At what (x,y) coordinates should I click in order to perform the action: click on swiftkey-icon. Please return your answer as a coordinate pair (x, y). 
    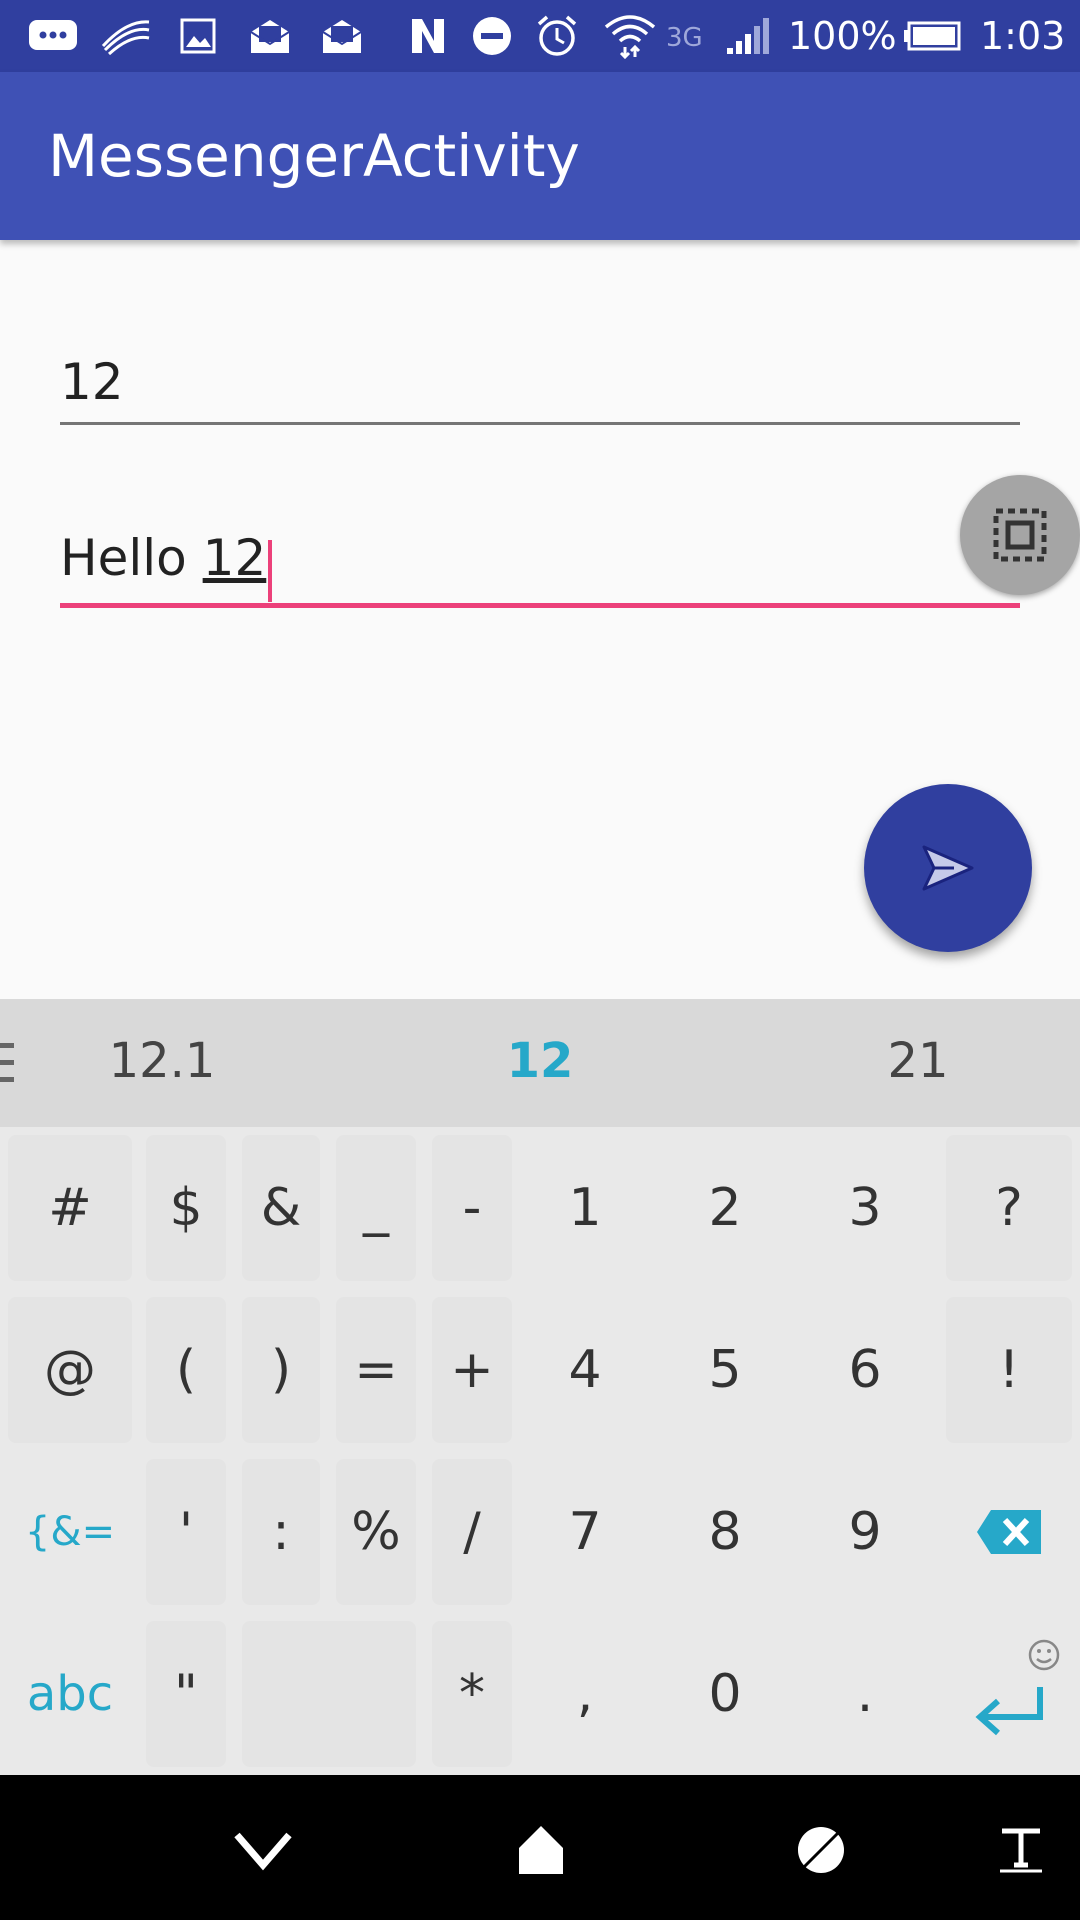
    Looking at the image, I should click on (126, 36).